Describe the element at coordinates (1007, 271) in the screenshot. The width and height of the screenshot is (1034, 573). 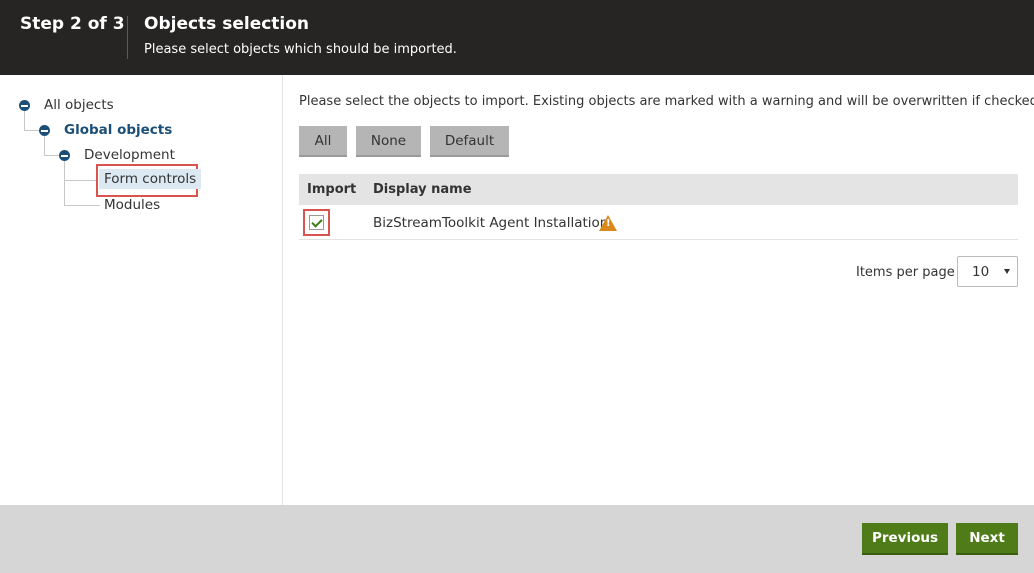
I see `chevron-down-icon` at that location.